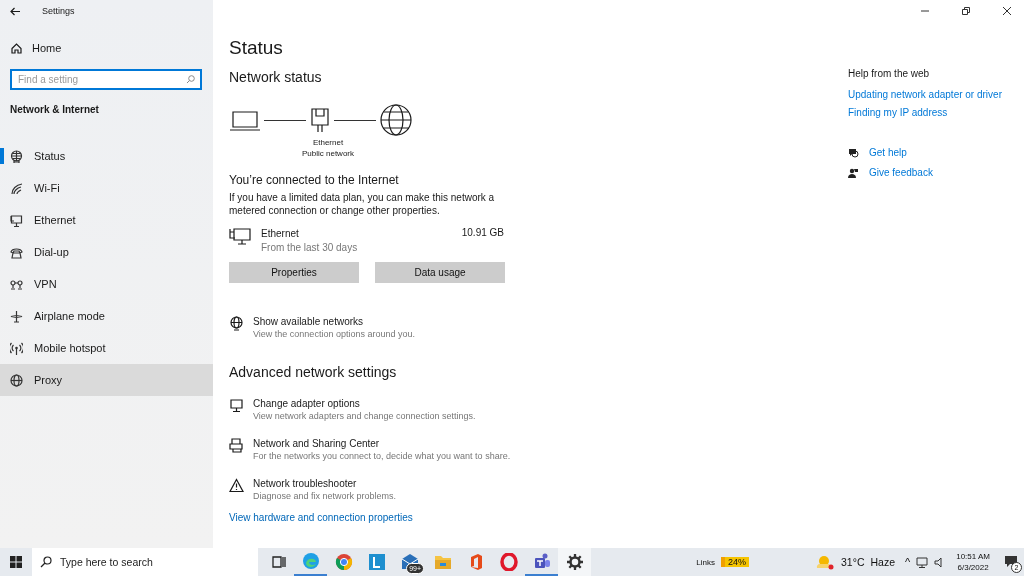  I want to click on back-arrow-icon, so click(15, 11).